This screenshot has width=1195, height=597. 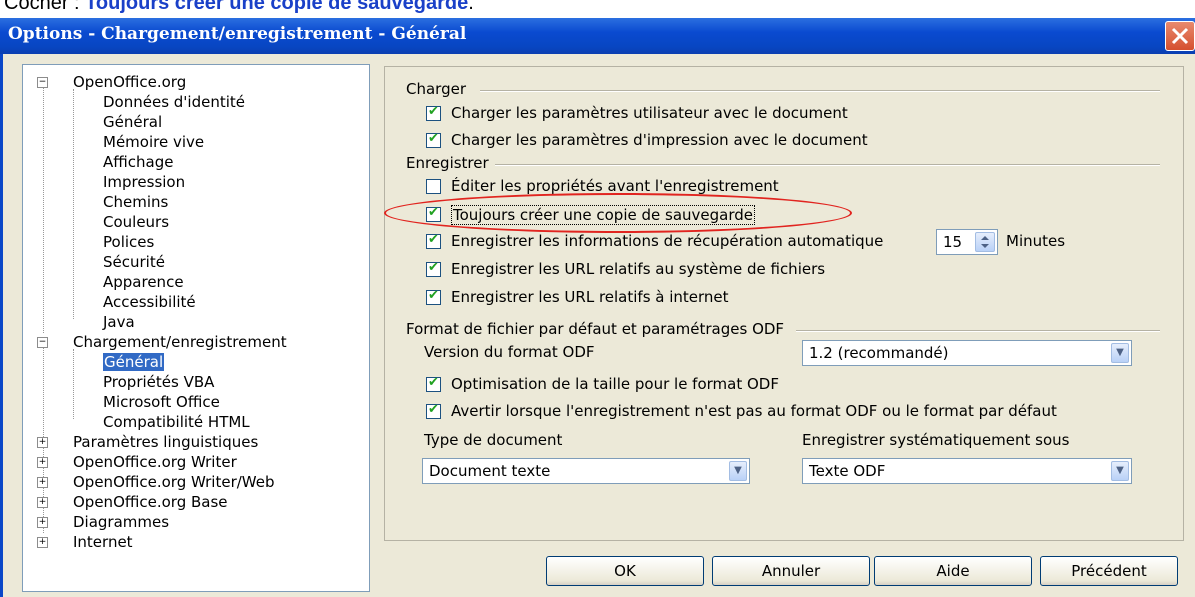 I want to click on tree-item: Apparence, so click(x=129, y=282).